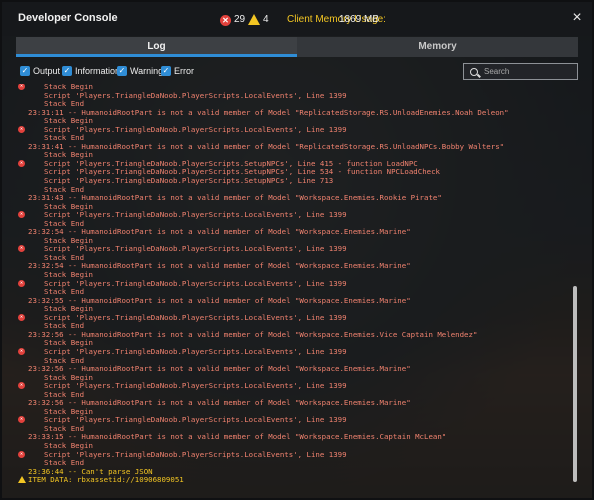 The height and width of the screenshot is (500, 594). Describe the element at coordinates (156, 47) in the screenshot. I see `tab-log: Log` at that location.